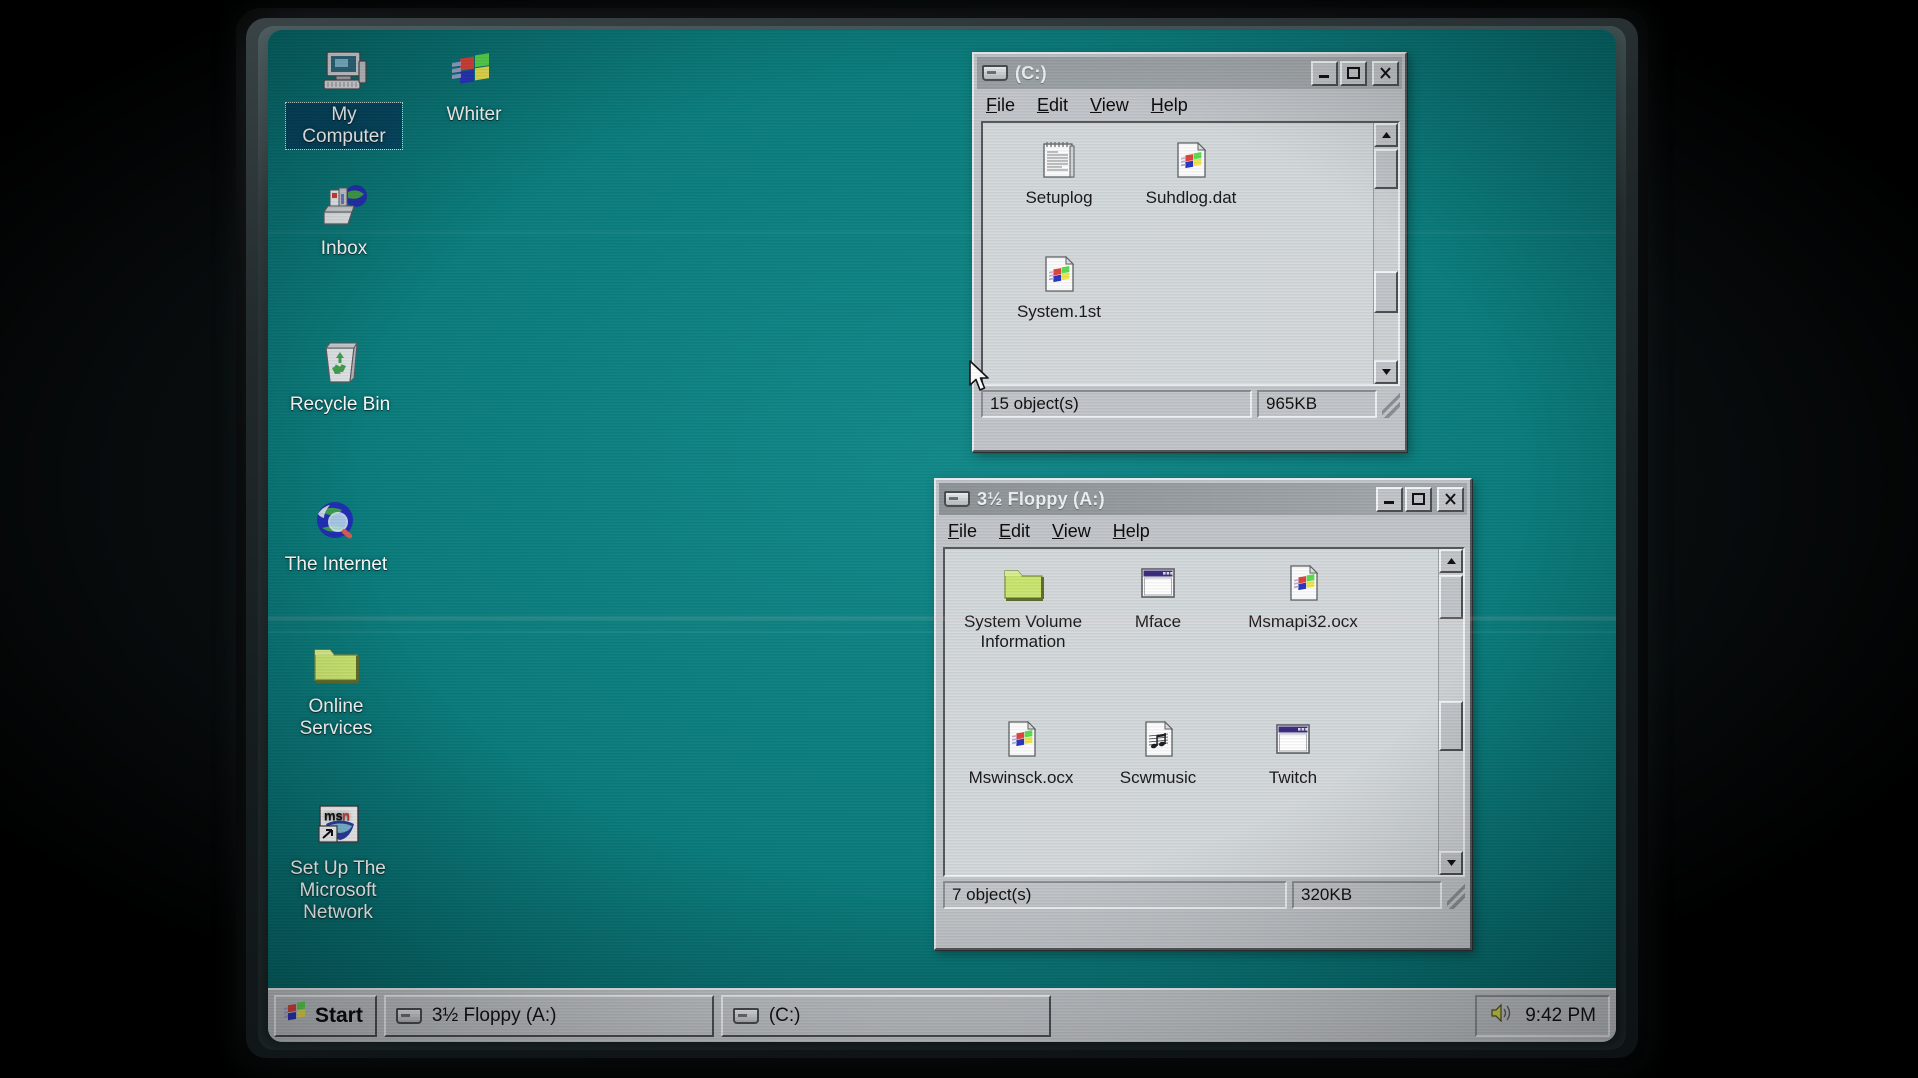 This screenshot has width=1918, height=1078. What do you see at coordinates (1385, 253) in the screenshot?
I see `vertical-scrollbar-c-drive` at bounding box center [1385, 253].